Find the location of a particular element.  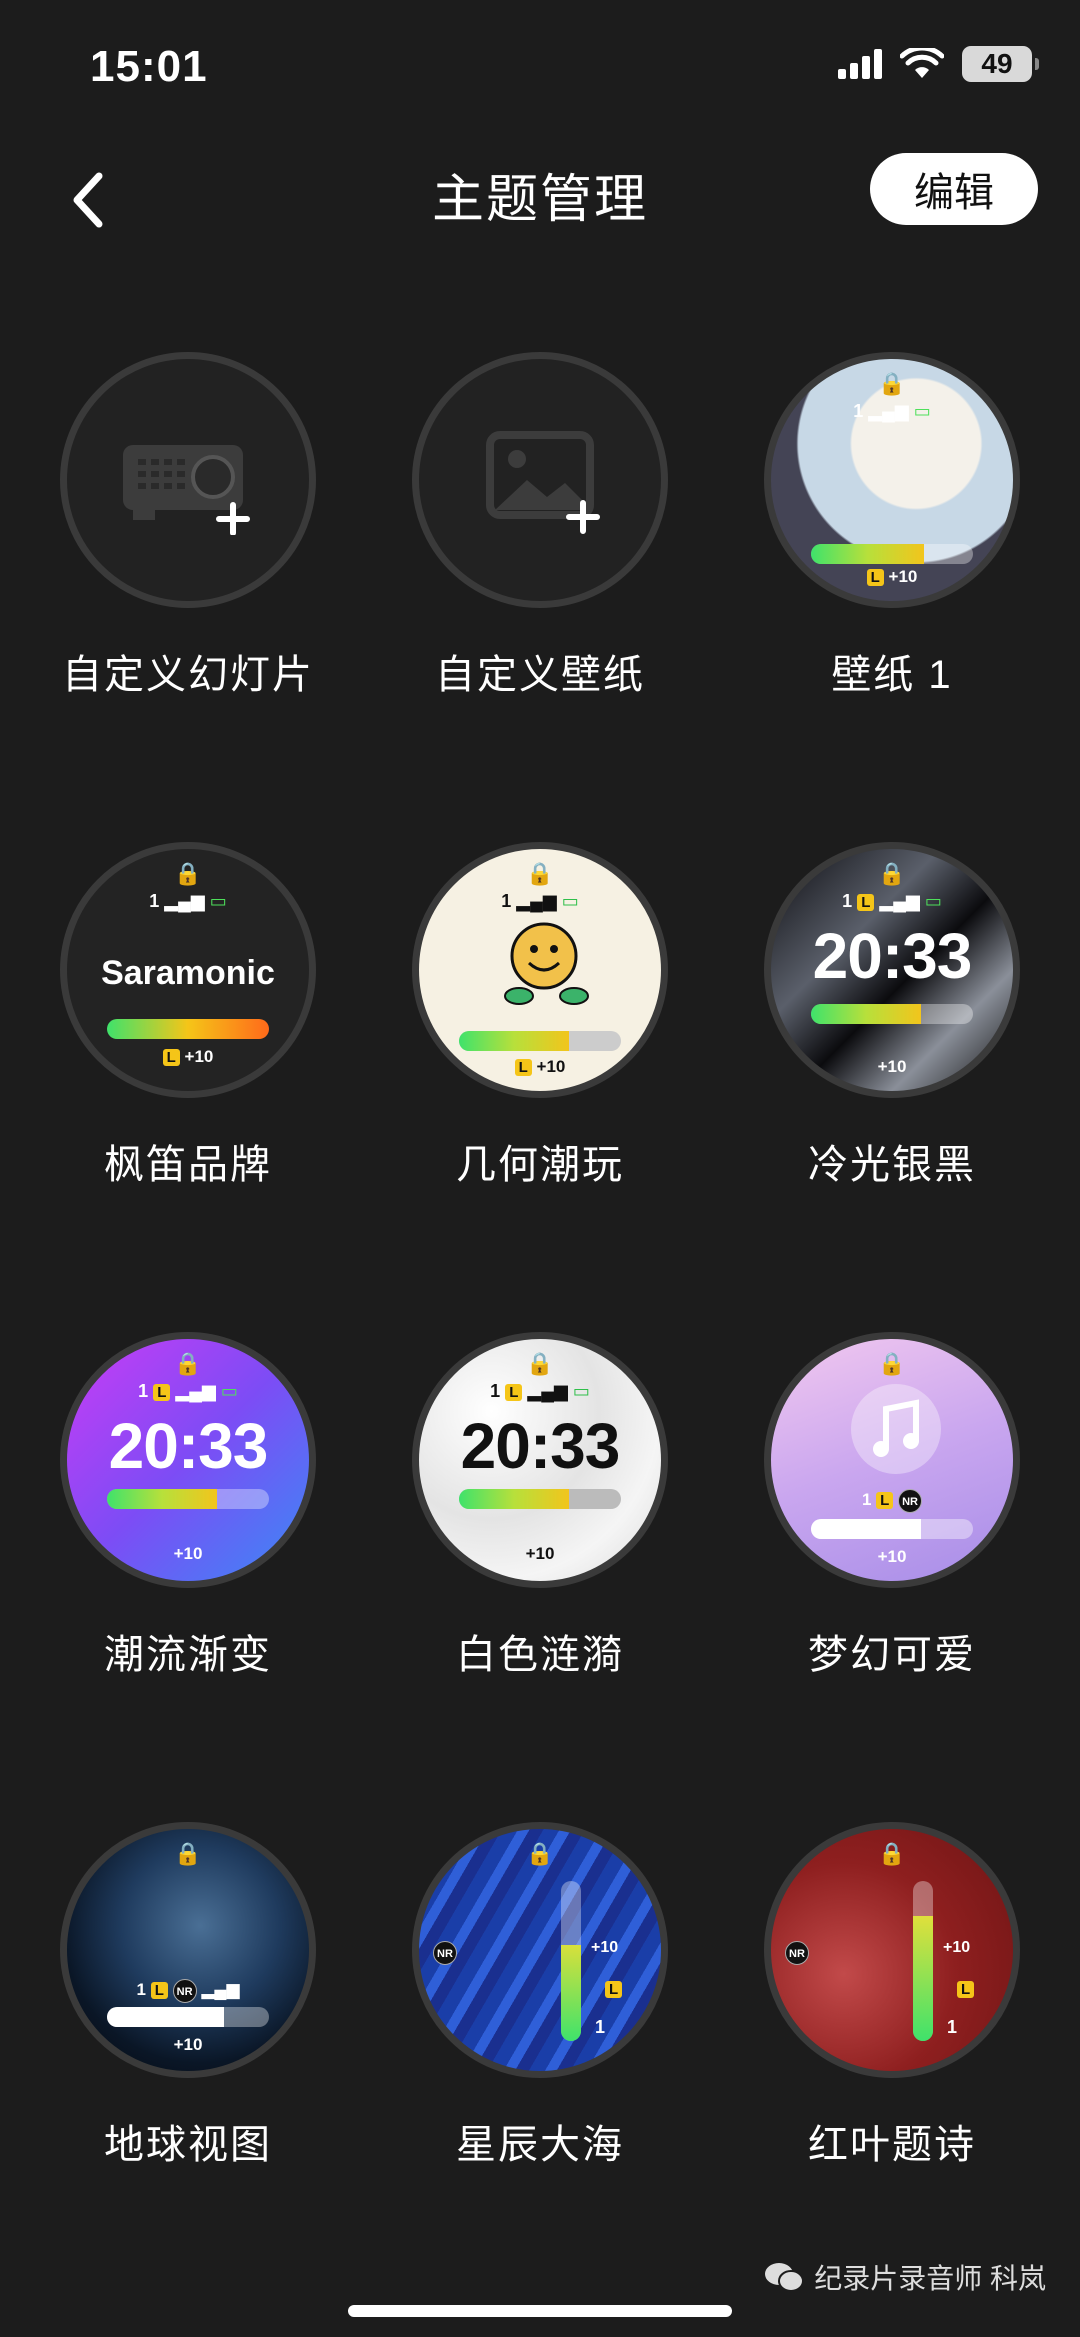

theme-custom-wallpaper: 自定义壁纸 is located at coordinates (540, 526).